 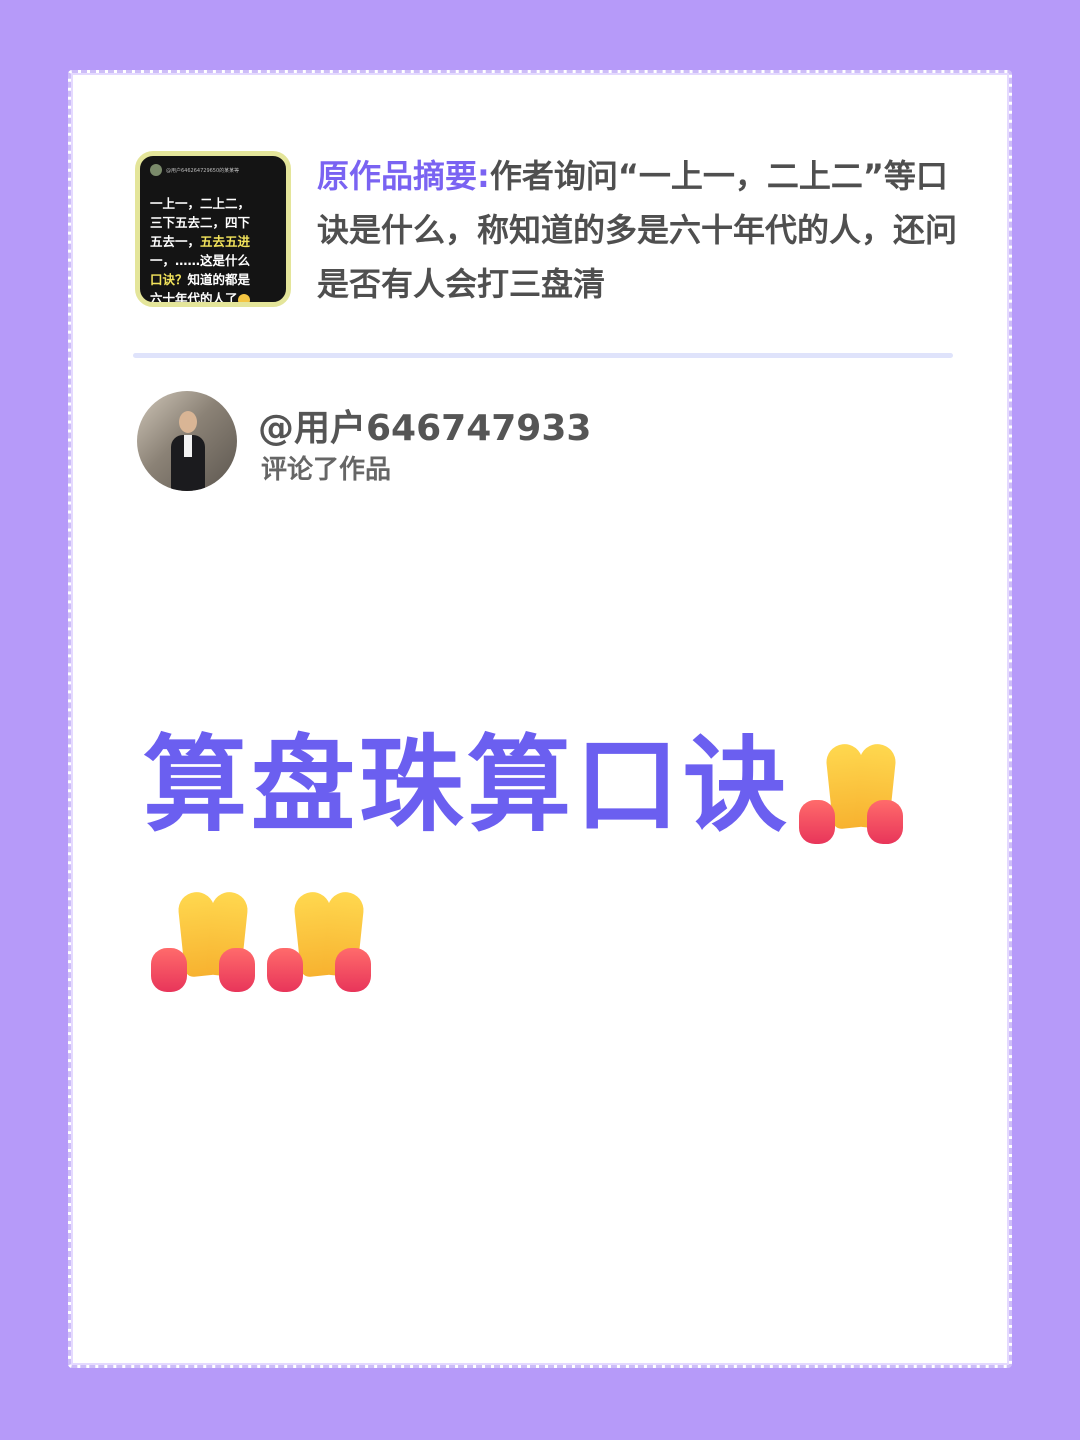 I want to click on thumbnail-line: 五去一，五去五进, so click(x=218, y=241).